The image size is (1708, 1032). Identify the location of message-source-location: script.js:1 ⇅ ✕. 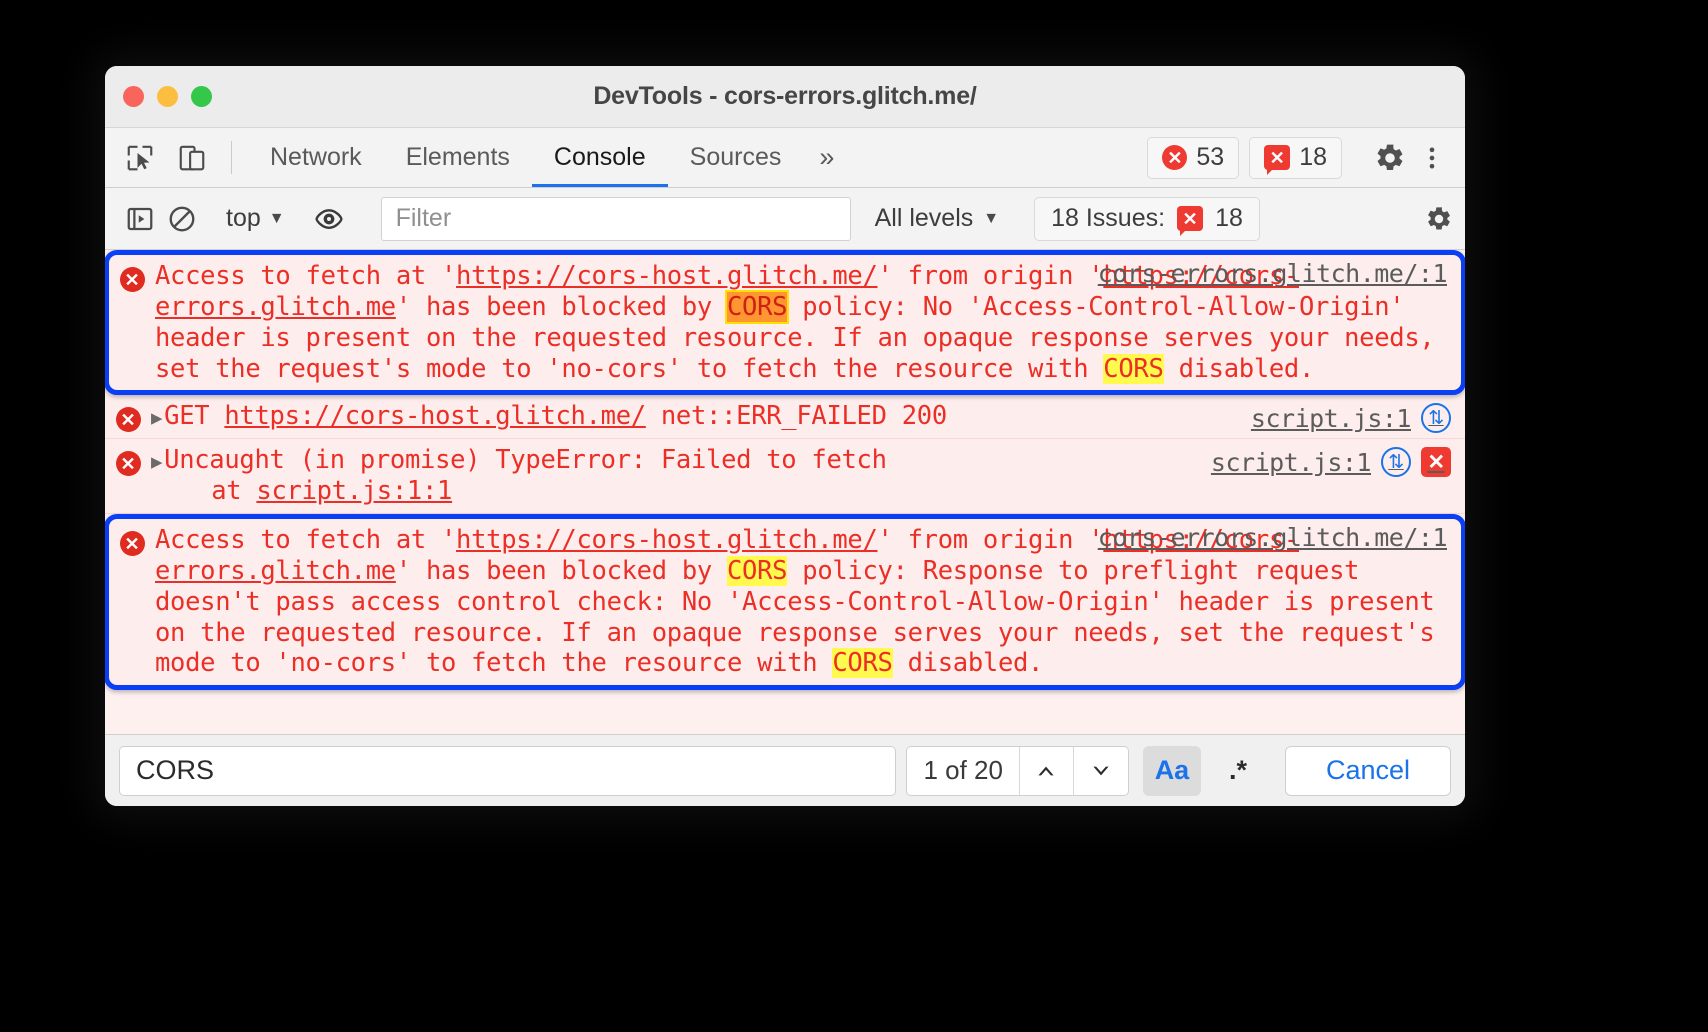
(1331, 462).